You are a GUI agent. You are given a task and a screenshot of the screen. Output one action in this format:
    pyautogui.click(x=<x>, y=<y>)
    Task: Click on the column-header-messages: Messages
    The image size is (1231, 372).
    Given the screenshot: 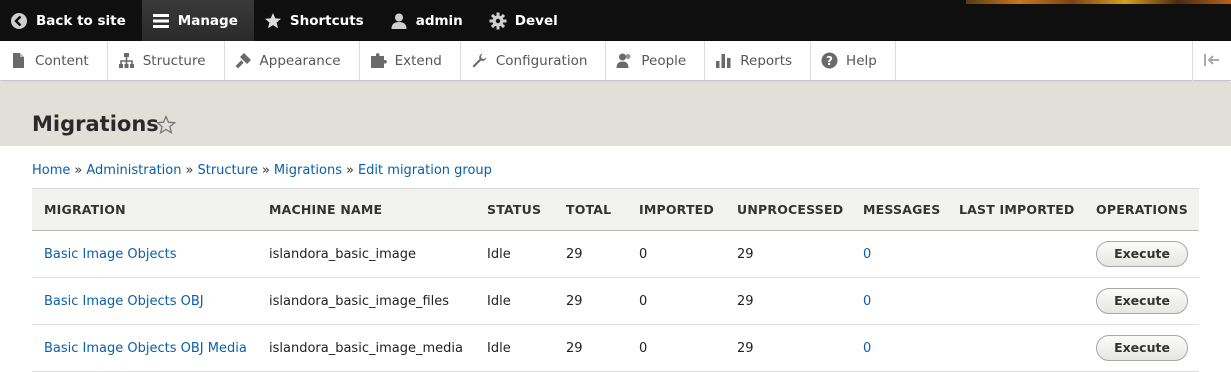 What is the action you would take?
    pyautogui.click(x=899, y=209)
    